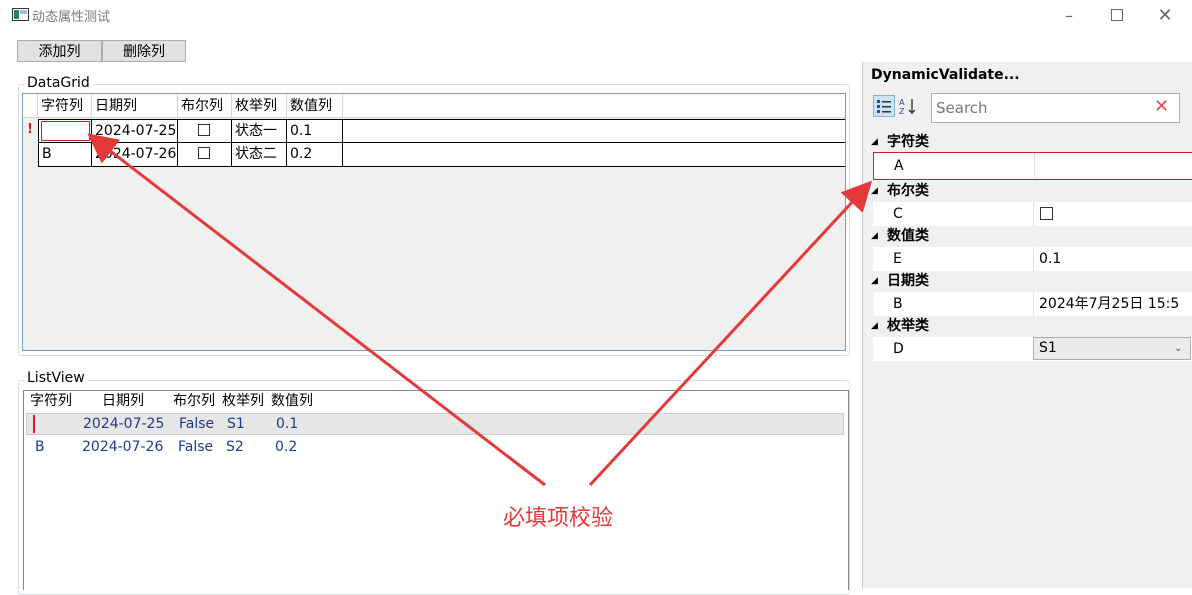 This screenshot has height=595, width=1192. What do you see at coordinates (558, 518) in the screenshot?
I see `annotation-label: 必填项校验` at bounding box center [558, 518].